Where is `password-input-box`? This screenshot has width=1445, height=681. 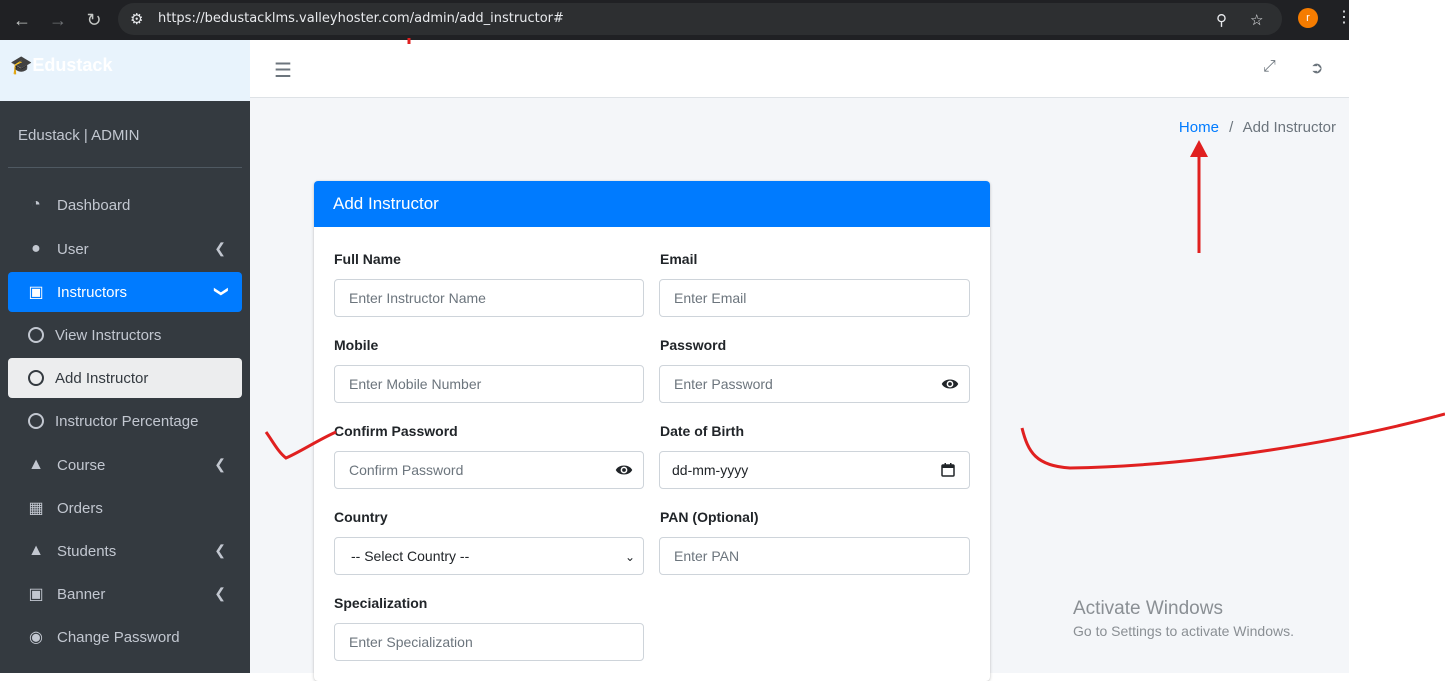 password-input-box is located at coordinates (814, 384).